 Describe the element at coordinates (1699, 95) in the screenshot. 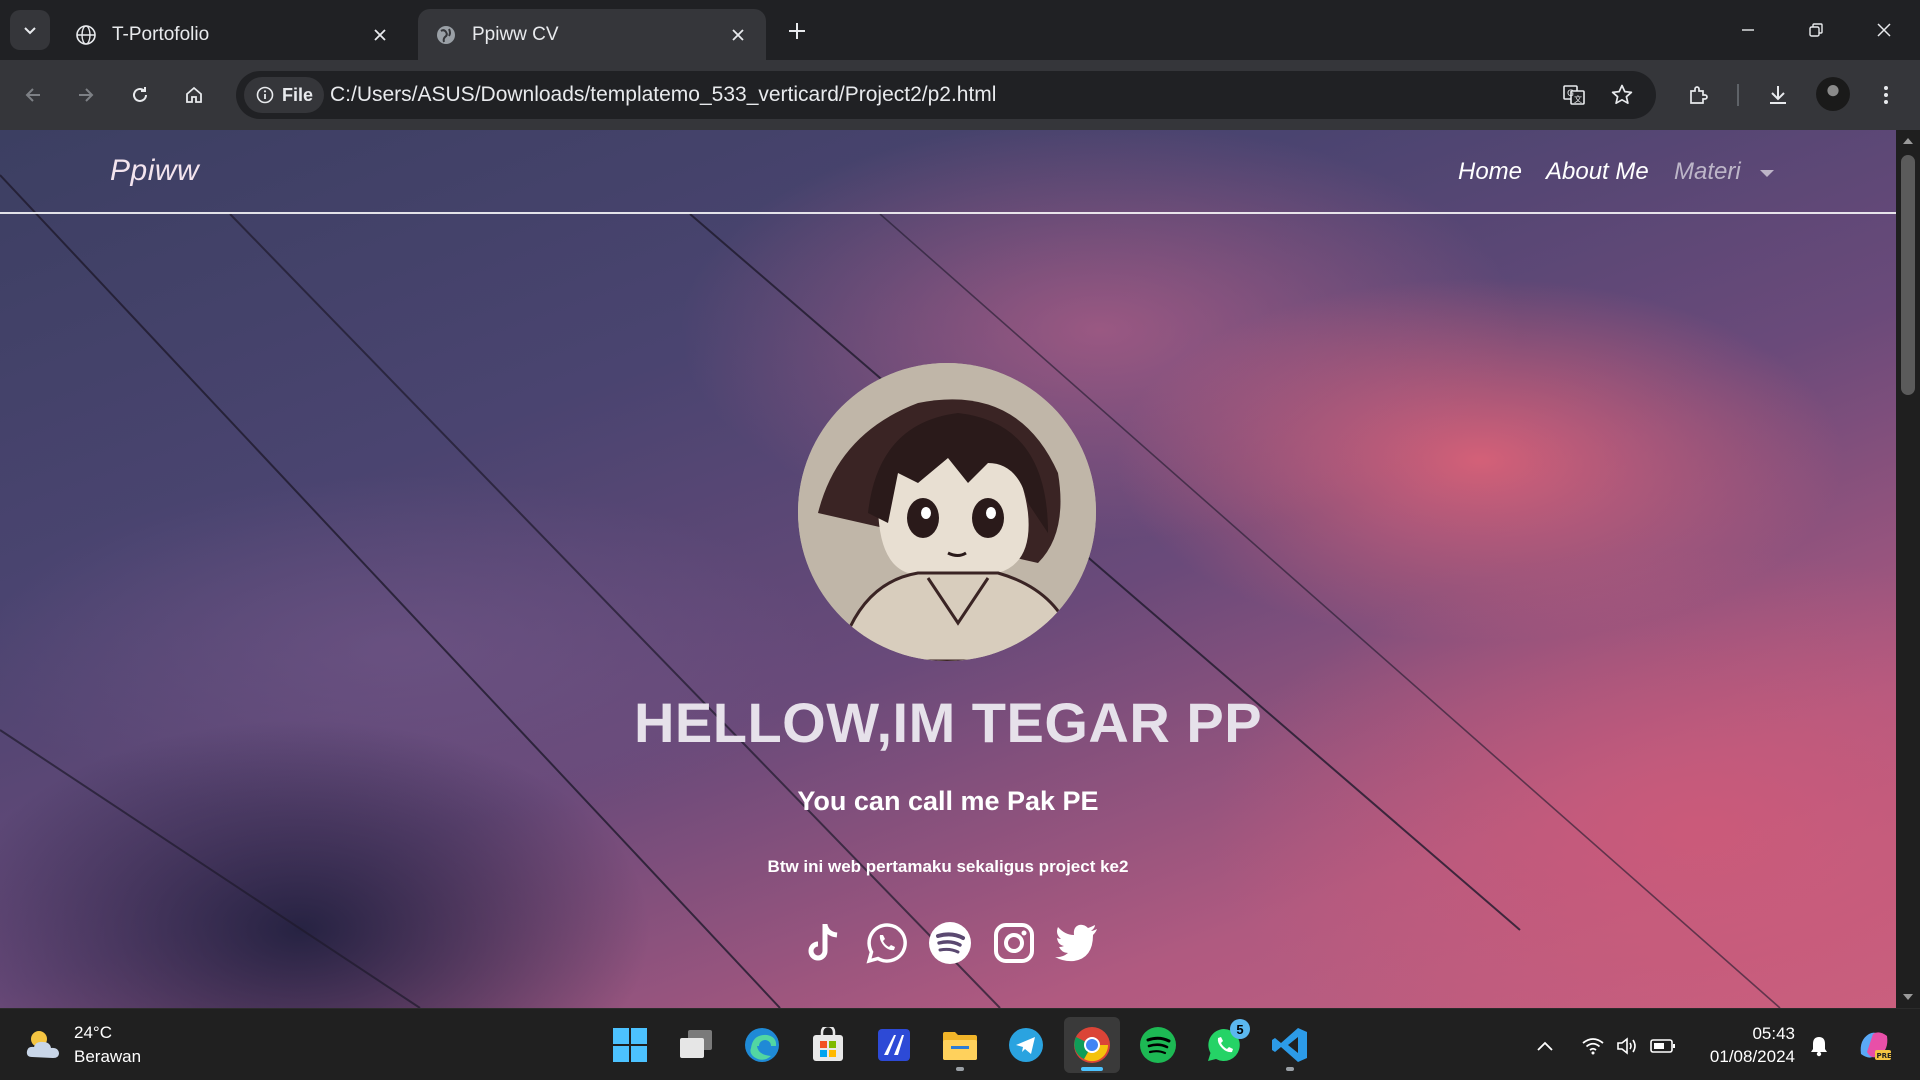

I see `extensions-button` at that location.